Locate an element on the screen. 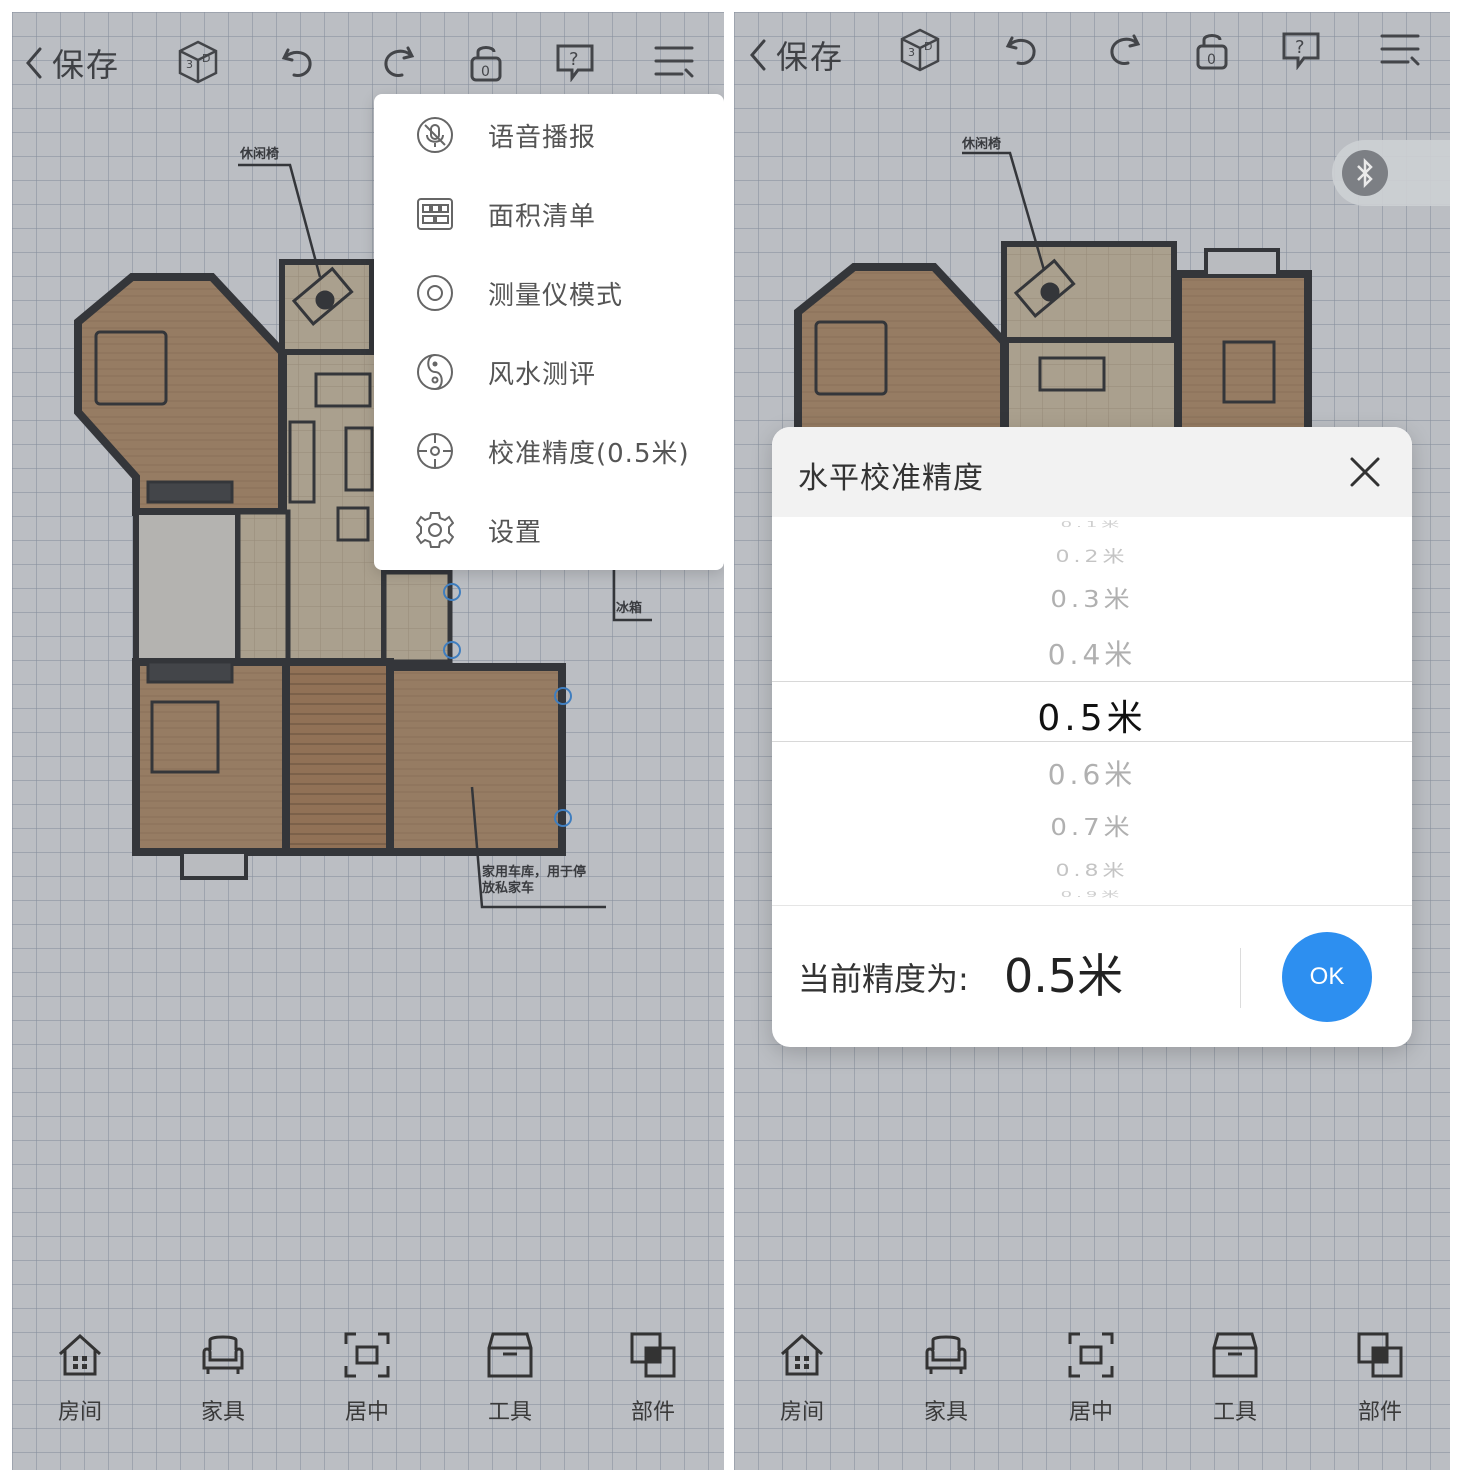 The image size is (1463, 1481). nav-room: 房间 is located at coordinates (80, 1378).